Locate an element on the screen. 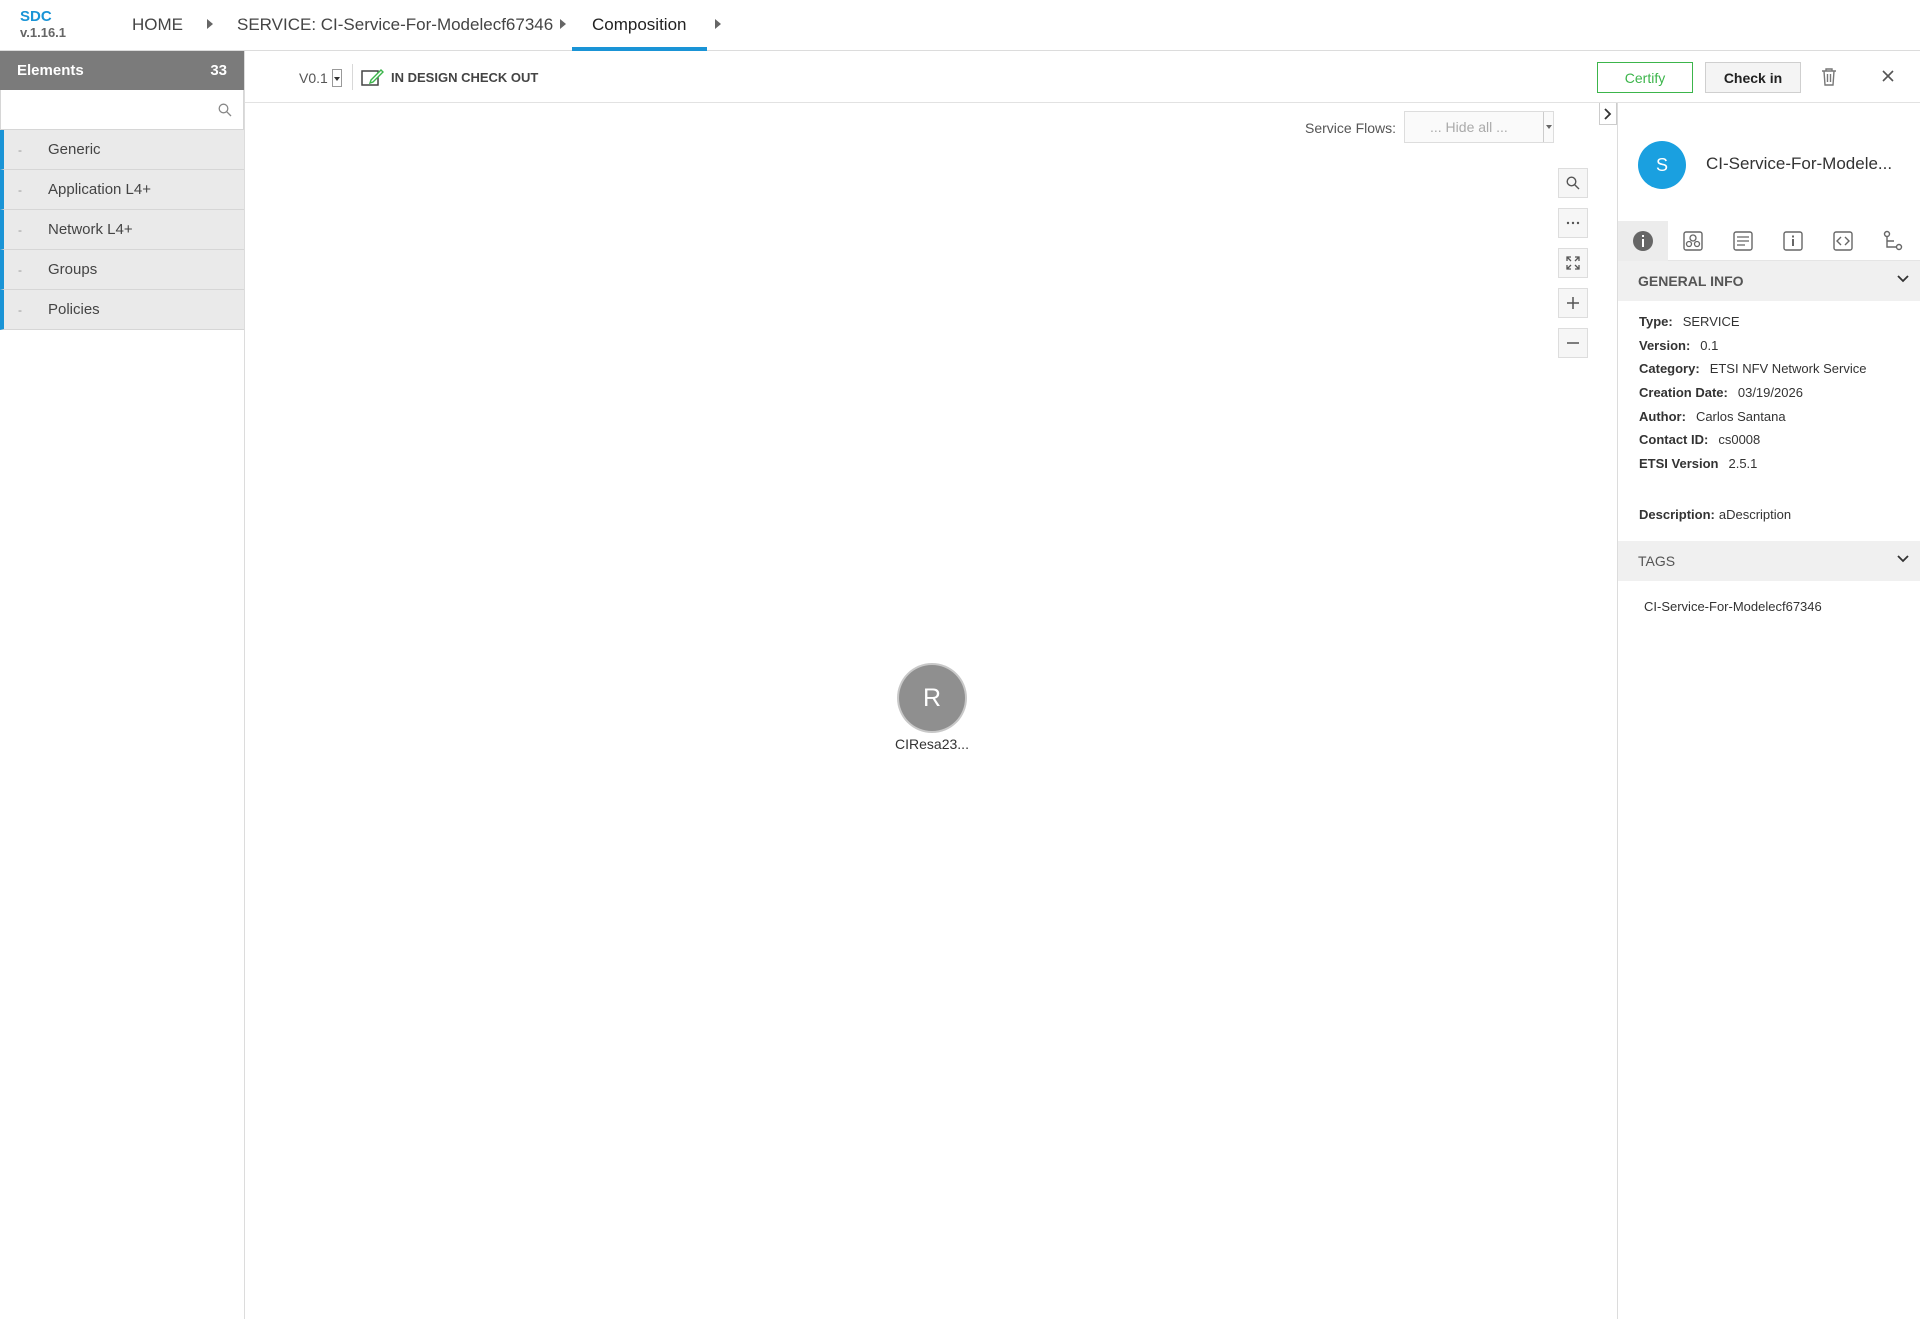  canvas-search-button is located at coordinates (1573, 183).